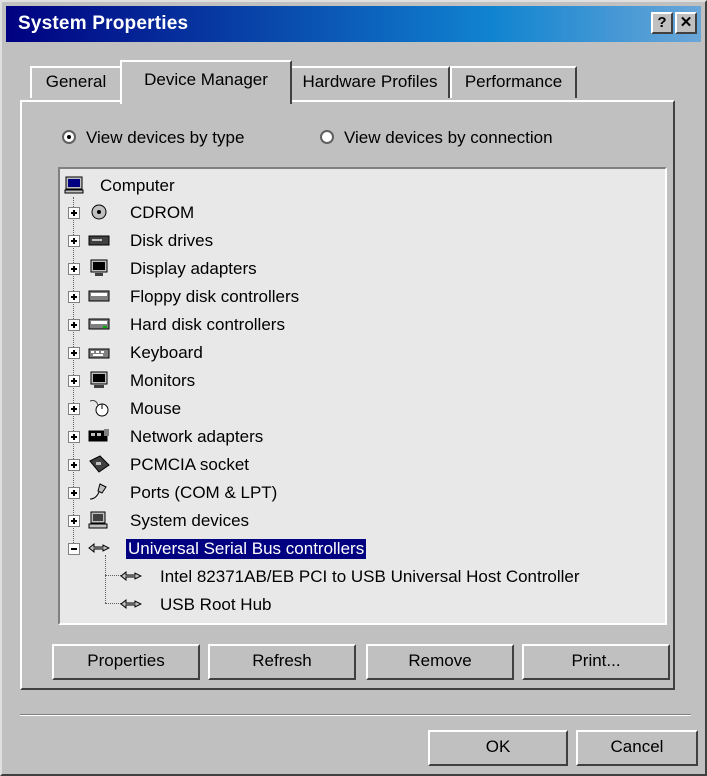 The image size is (707, 776). I want to click on view-by-connection-option: View devices by connection, so click(436, 138).